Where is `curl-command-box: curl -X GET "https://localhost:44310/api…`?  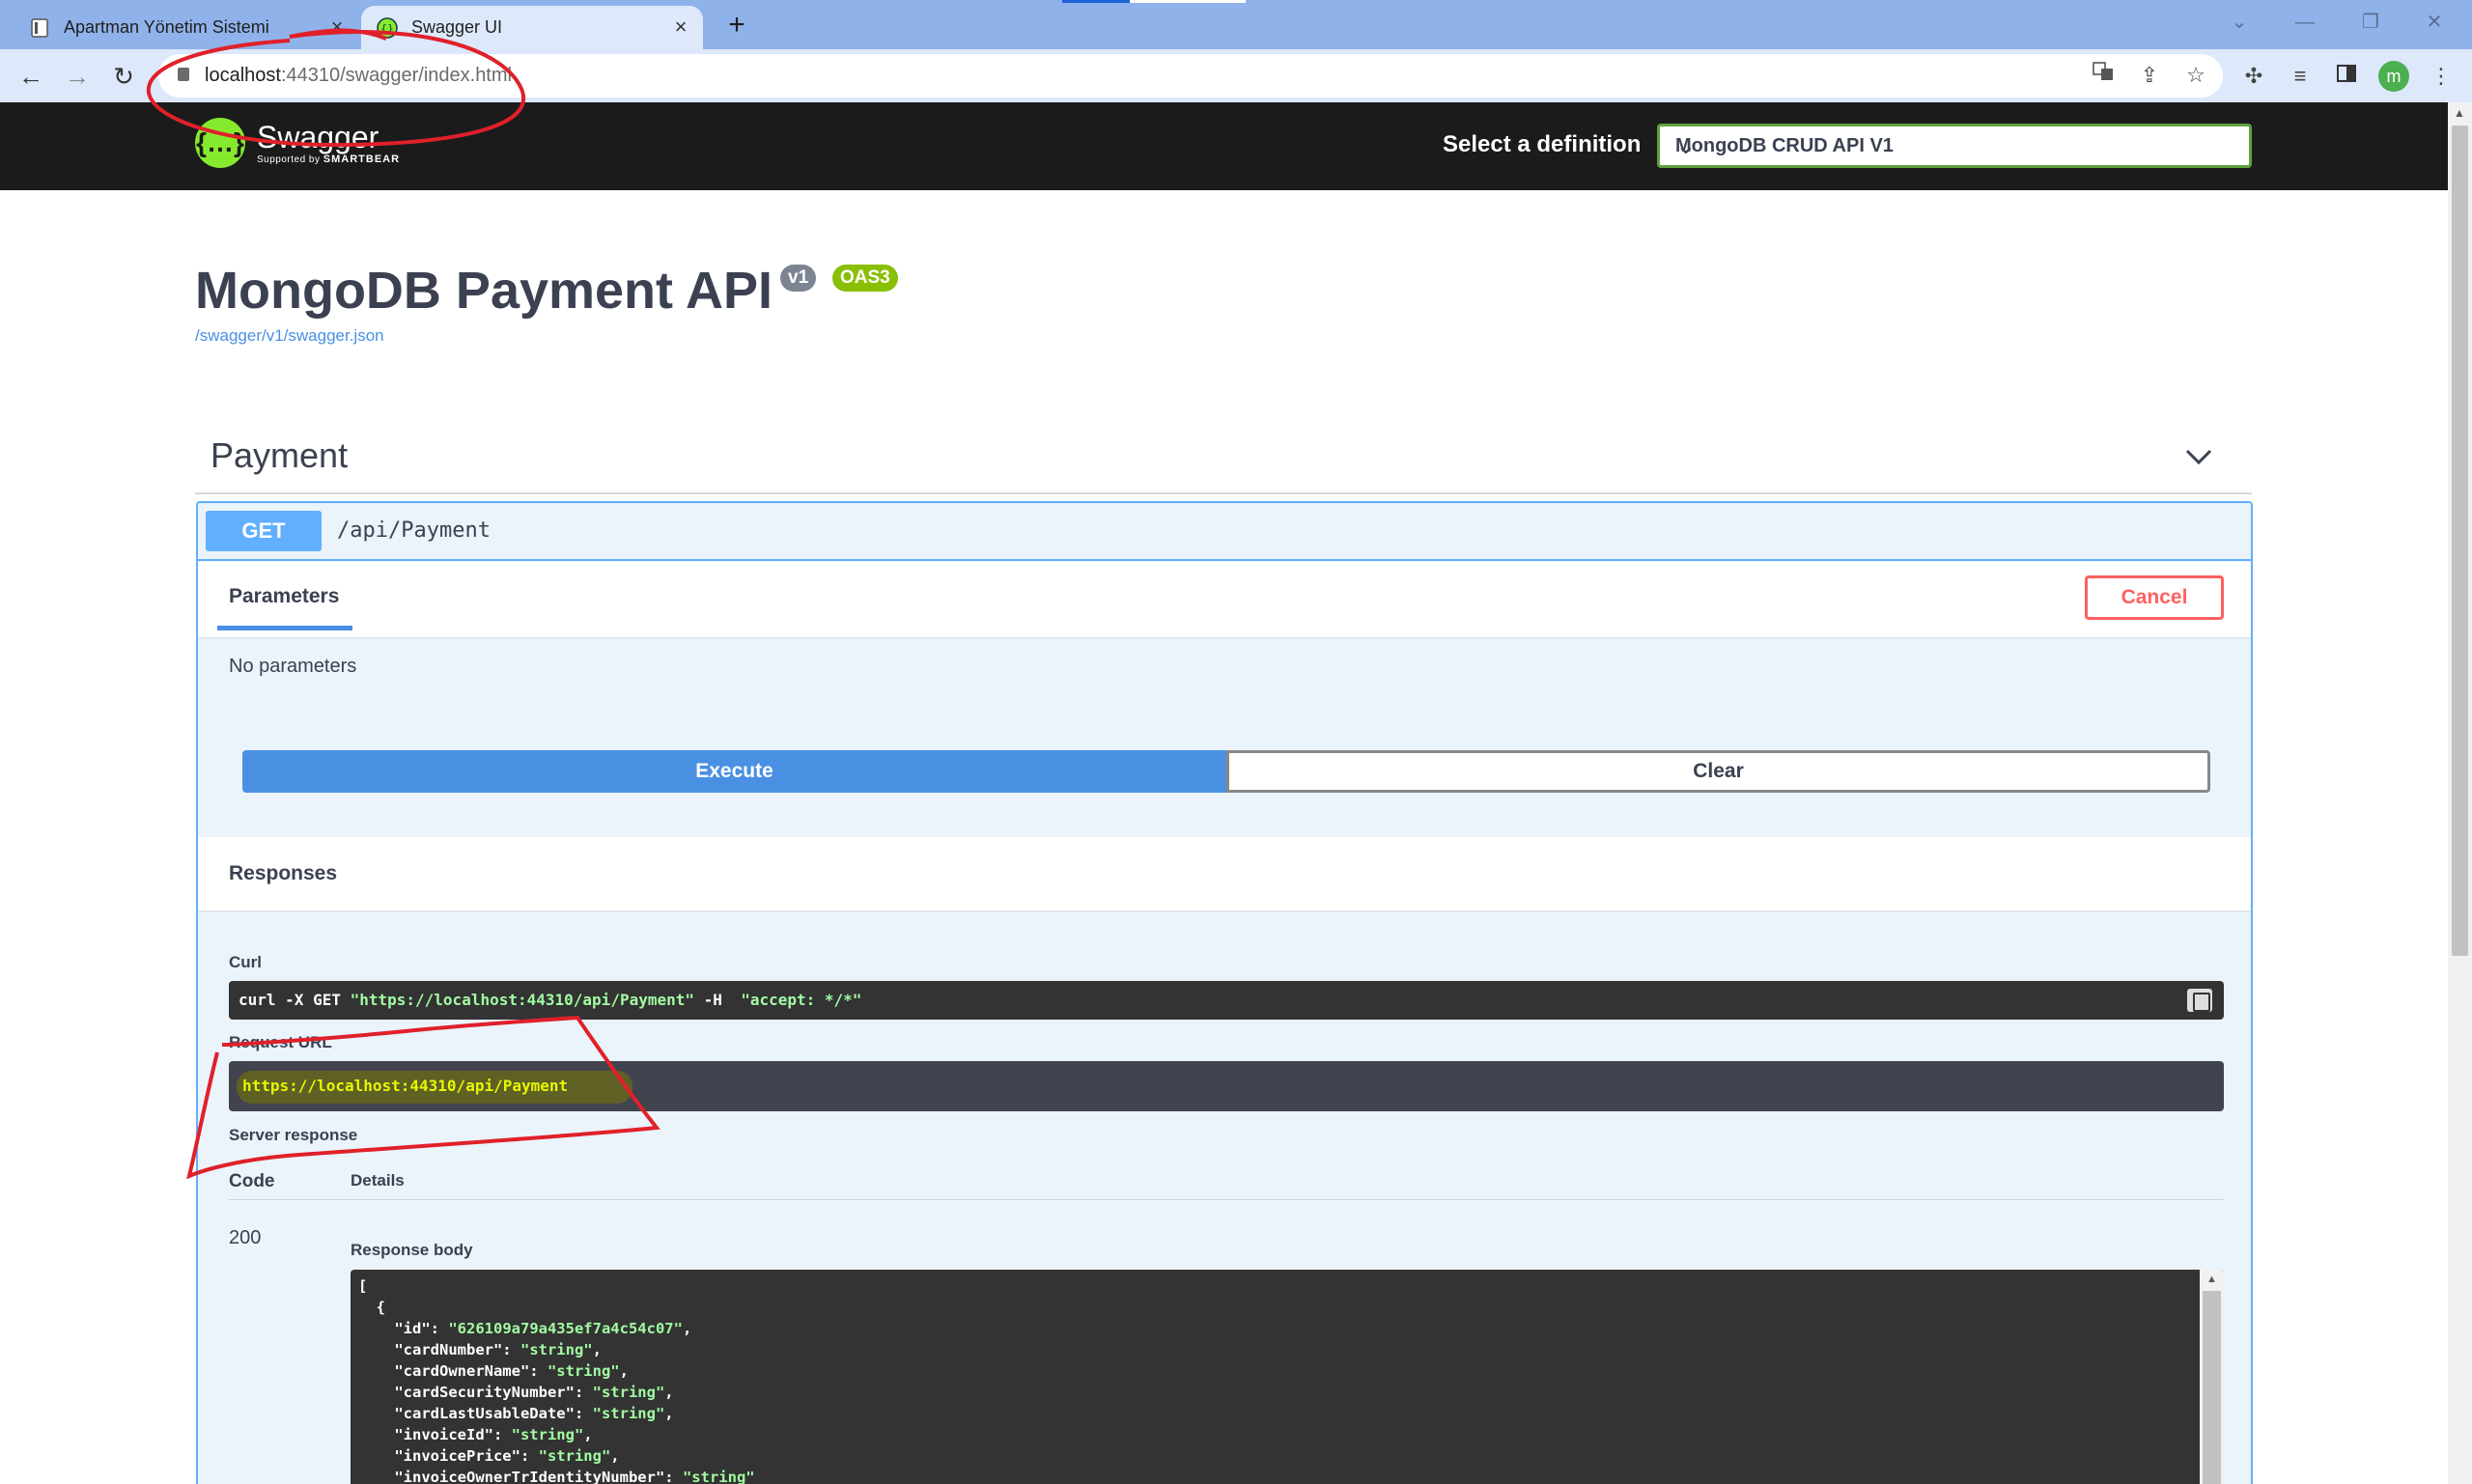 curl-command-box: curl -X GET "https://localhost:44310/api… is located at coordinates (1226, 1001).